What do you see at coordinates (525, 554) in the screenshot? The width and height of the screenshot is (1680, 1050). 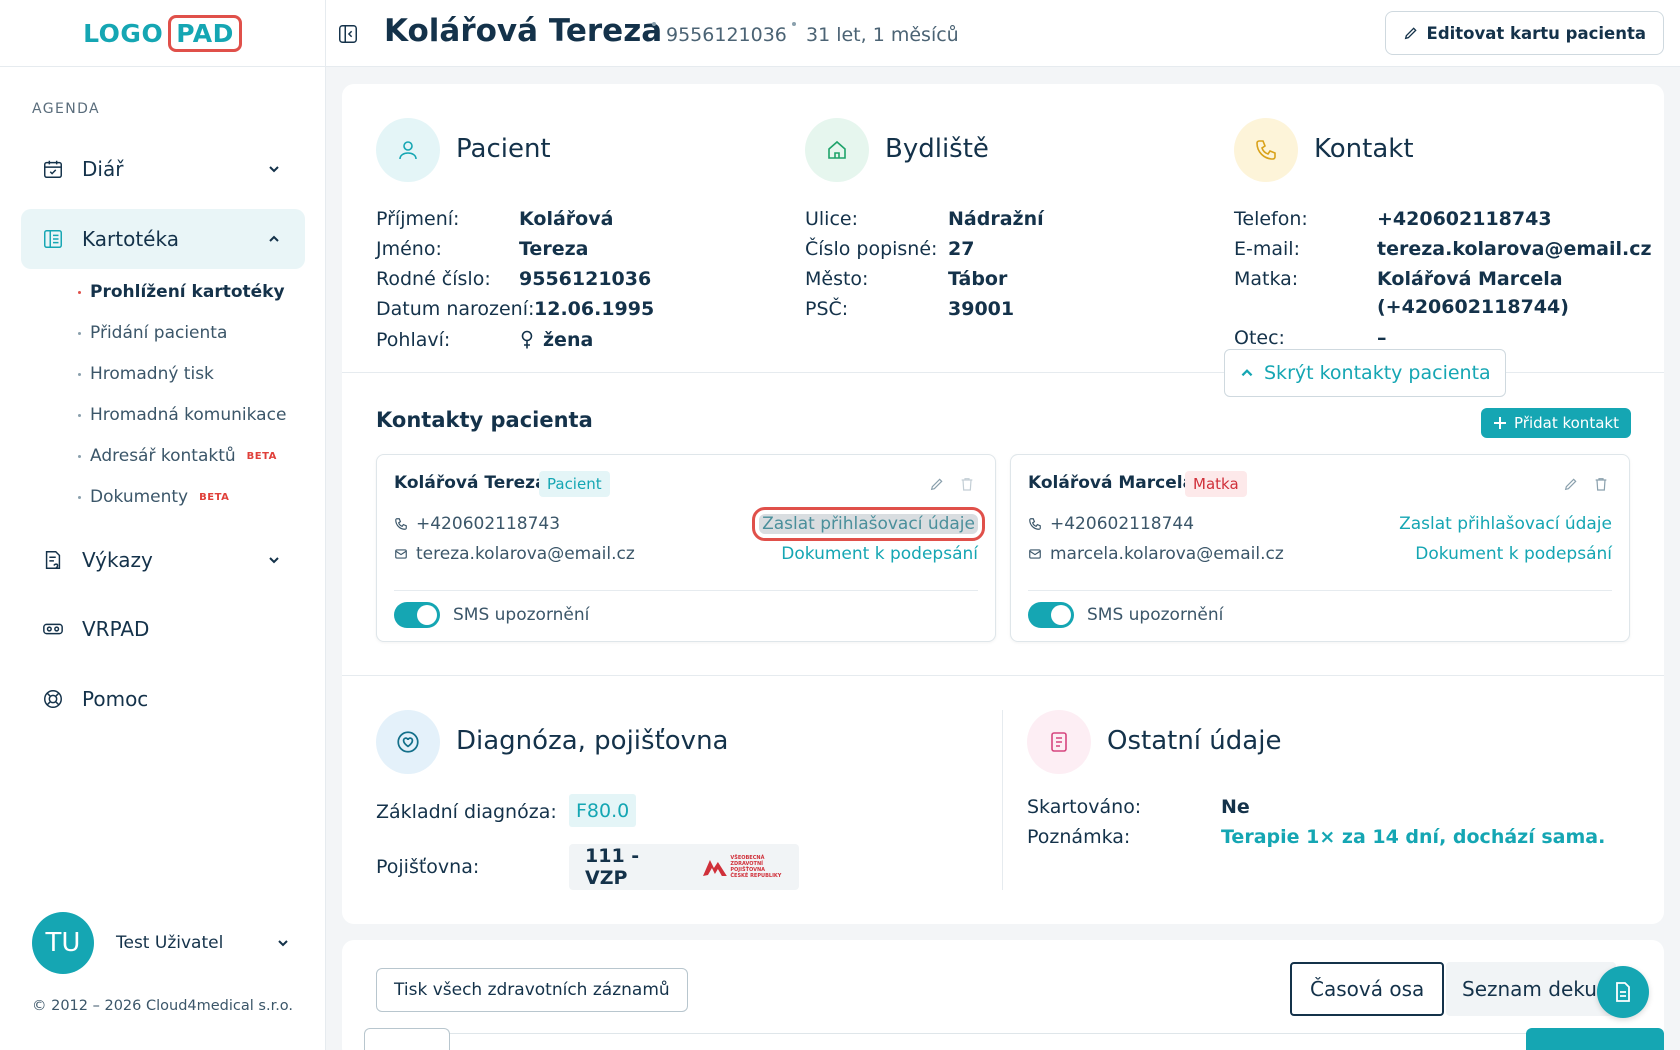 I see `email-text: tereza.kolarova@email.cz` at bounding box center [525, 554].